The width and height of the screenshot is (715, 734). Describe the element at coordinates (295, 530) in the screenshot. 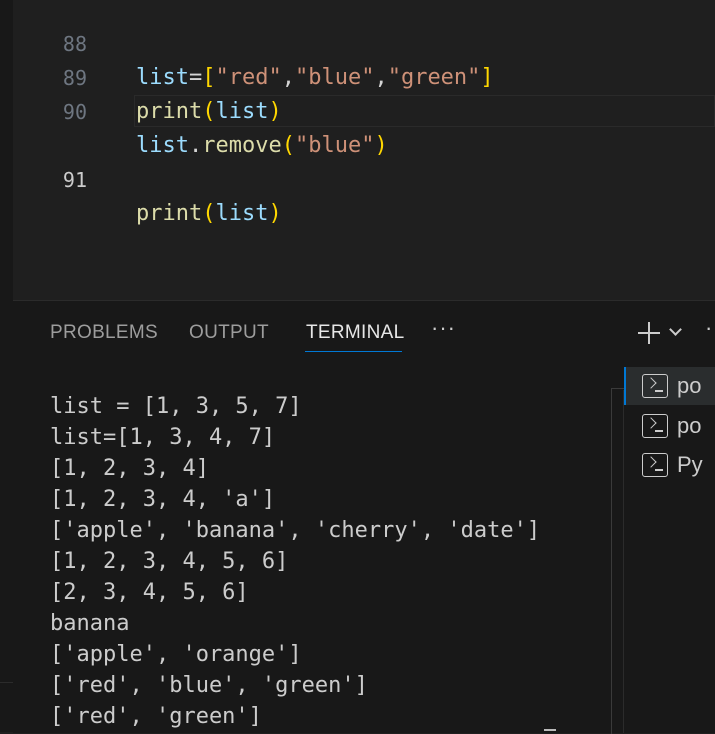

I see `terminal-line: ['apple', 'banana', 'cherry', 'date']` at that location.